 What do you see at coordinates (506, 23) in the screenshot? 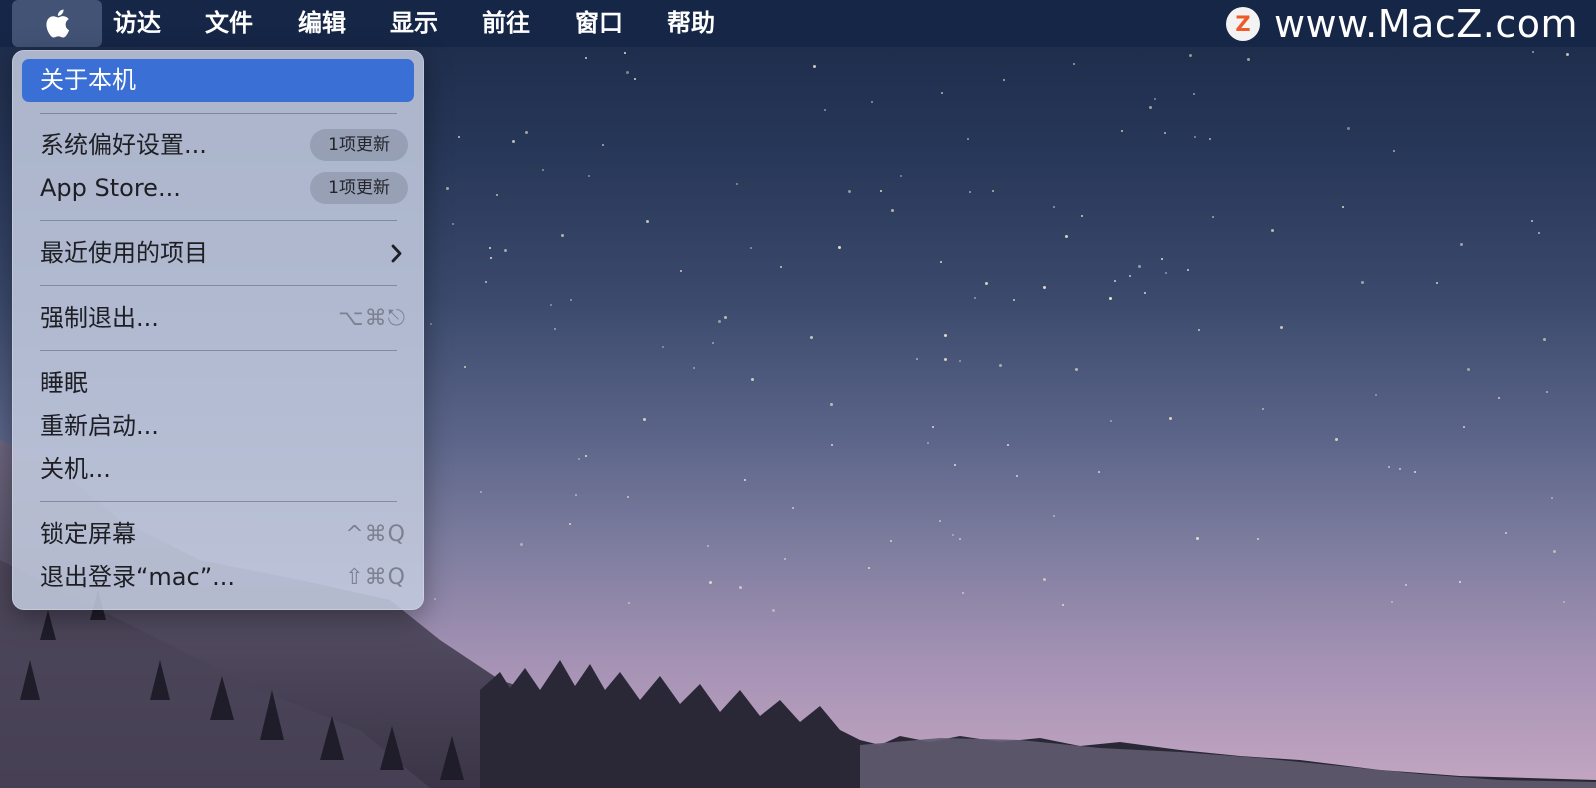
I see `menu-go: 前往` at bounding box center [506, 23].